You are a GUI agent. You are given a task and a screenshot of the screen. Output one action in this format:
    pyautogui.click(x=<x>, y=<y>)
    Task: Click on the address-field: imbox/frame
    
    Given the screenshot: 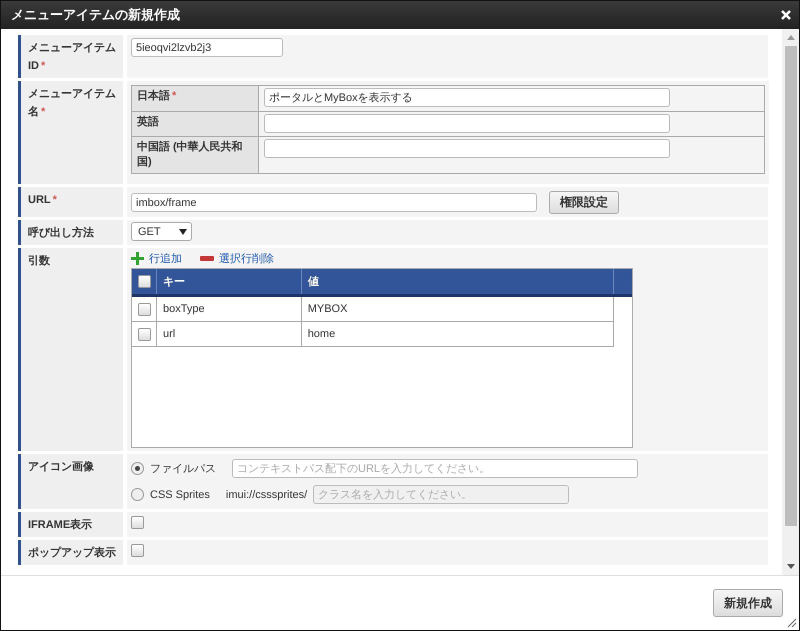 What is the action you would take?
    pyautogui.click(x=334, y=202)
    